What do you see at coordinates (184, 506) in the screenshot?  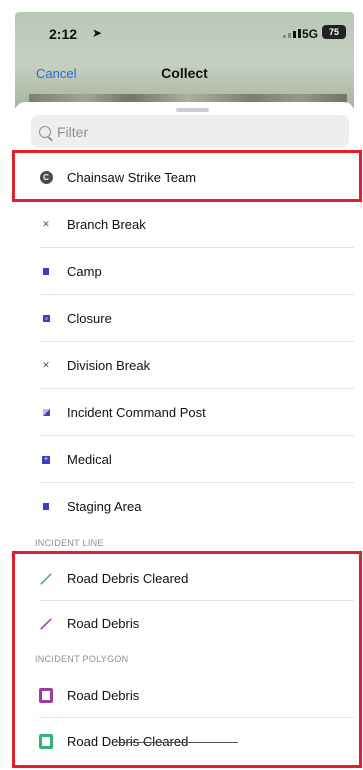 I see `list-item-staging-area: Staging Area` at bounding box center [184, 506].